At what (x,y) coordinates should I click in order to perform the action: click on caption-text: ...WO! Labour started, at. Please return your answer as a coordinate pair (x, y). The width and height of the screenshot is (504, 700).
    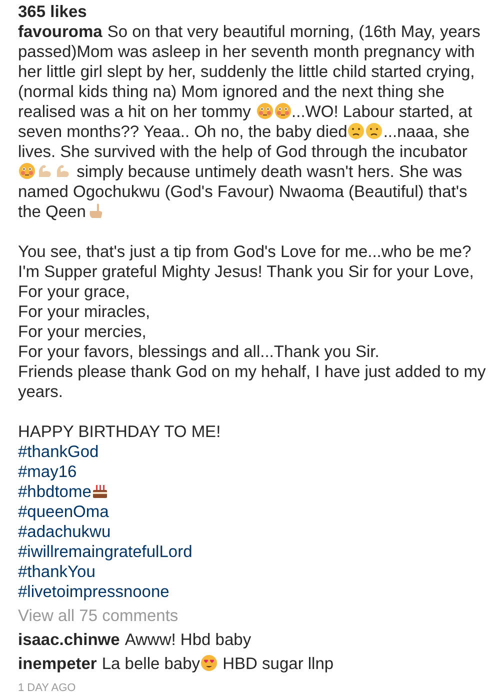
    Looking at the image, I should click on (382, 112).